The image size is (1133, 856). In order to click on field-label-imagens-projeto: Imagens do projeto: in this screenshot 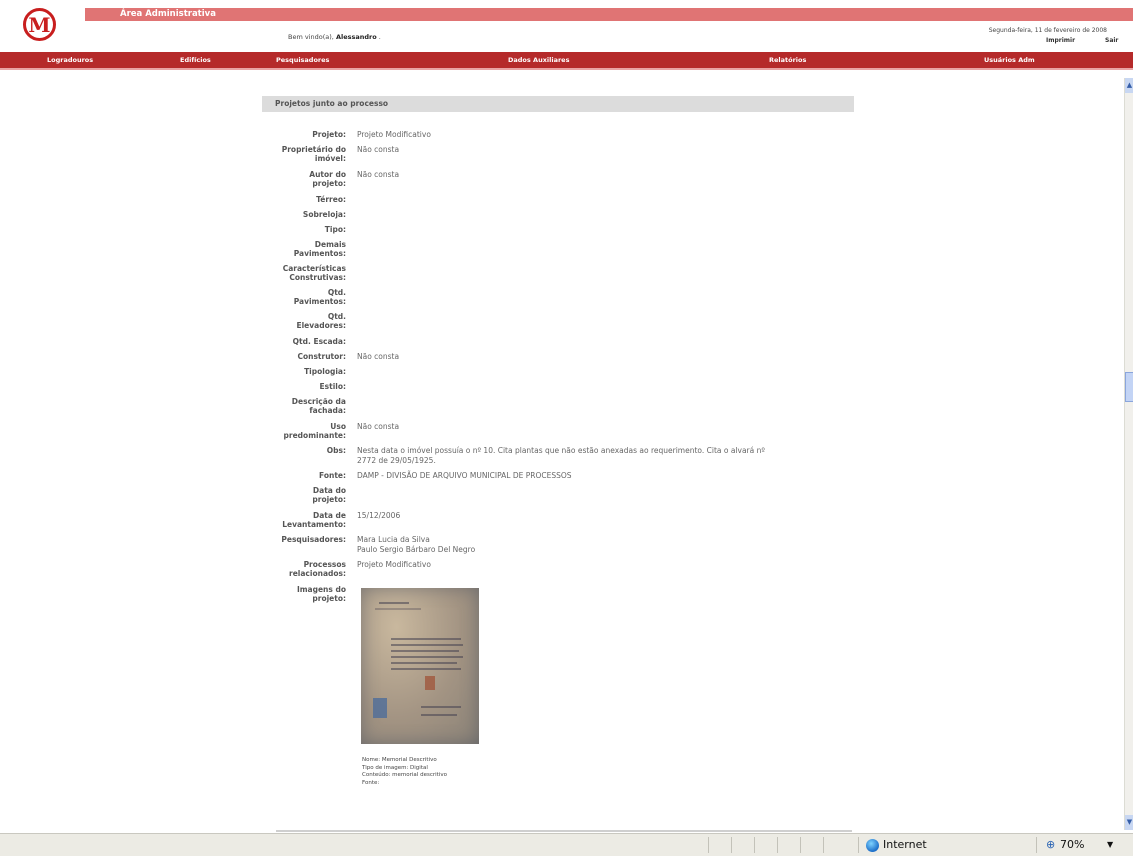, I will do `click(321, 594)`.